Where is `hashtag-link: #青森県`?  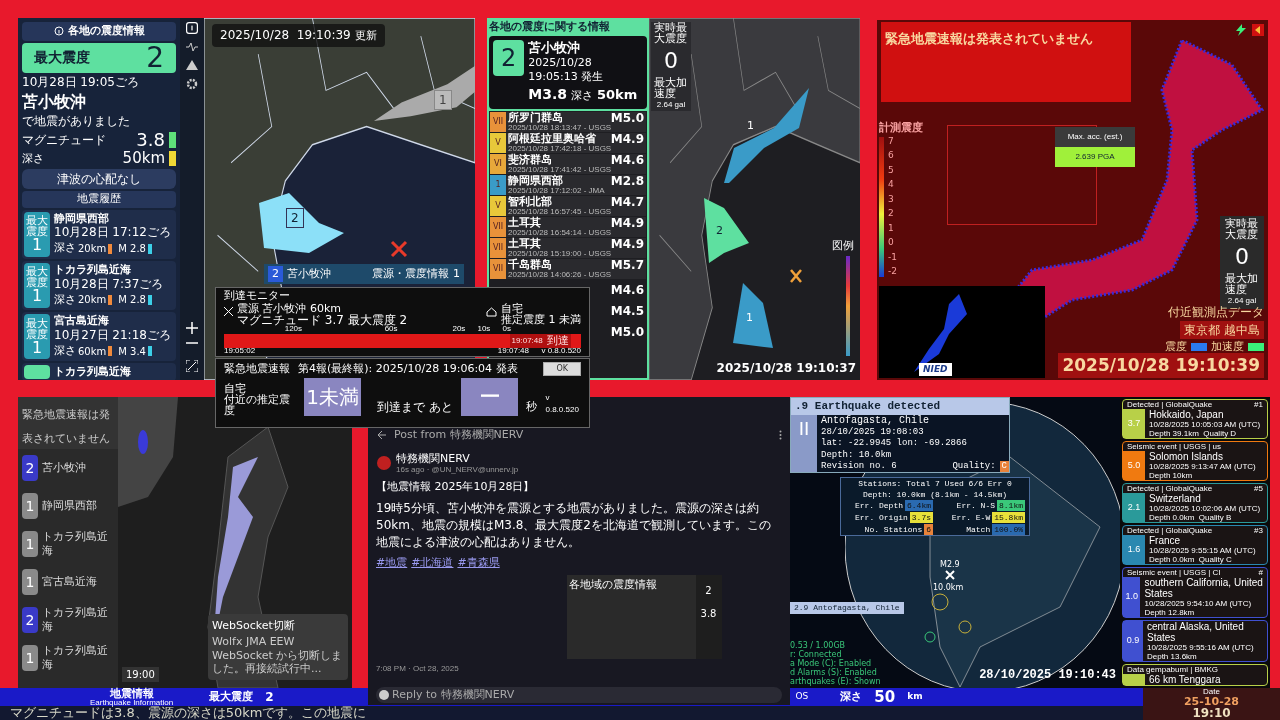 hashtag-link: #青森県 is located at coordinates (478, 563).